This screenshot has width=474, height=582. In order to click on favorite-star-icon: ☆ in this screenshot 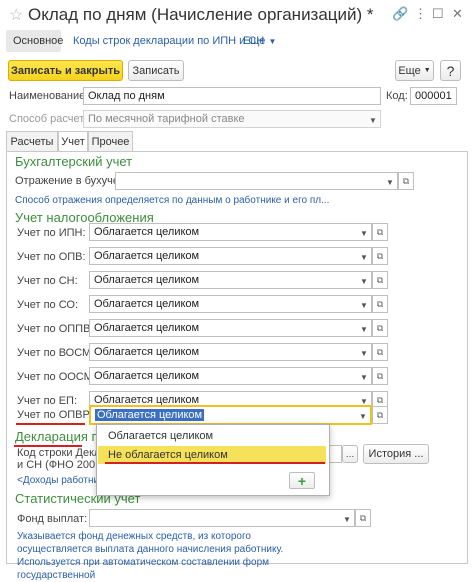, I will do `click(16, 15)`.